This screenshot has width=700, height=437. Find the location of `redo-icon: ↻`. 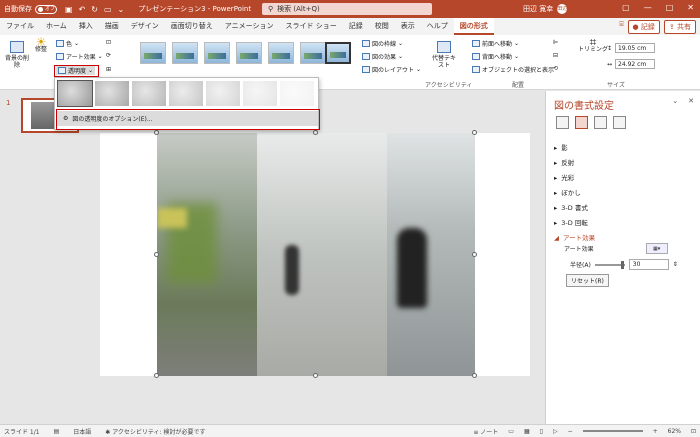

redo-icon: ↻ is located at coordinates (94, 9).